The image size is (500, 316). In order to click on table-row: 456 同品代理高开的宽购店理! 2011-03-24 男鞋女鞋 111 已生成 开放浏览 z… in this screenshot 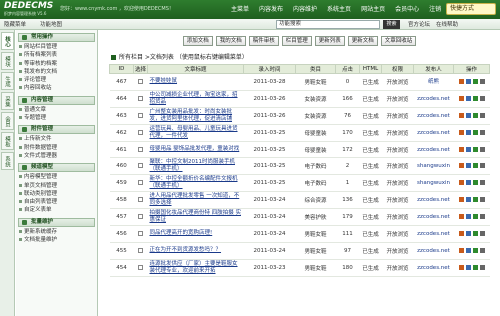, I will do `click(299, 234)`.